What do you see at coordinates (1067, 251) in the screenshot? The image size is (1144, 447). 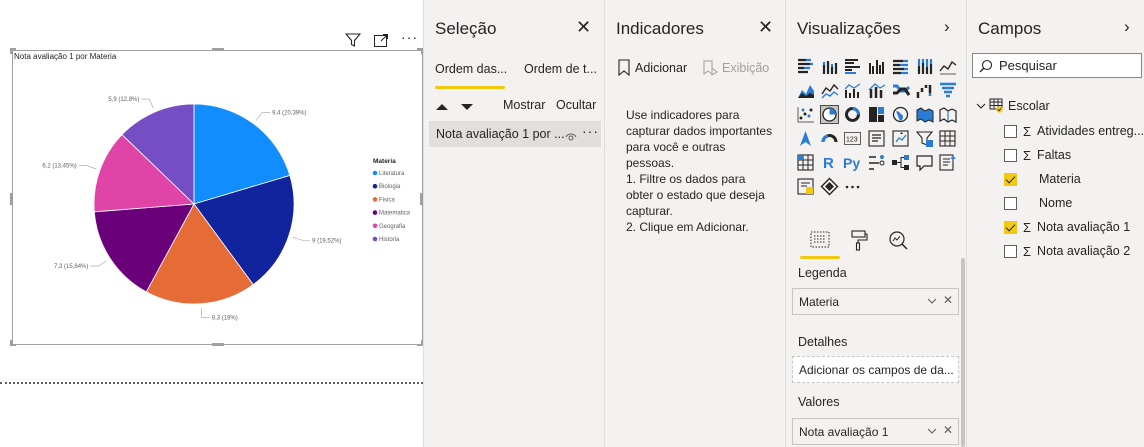 I see `field-item: Σ Nota avaliação 2` at bounding box center [1067, 251].